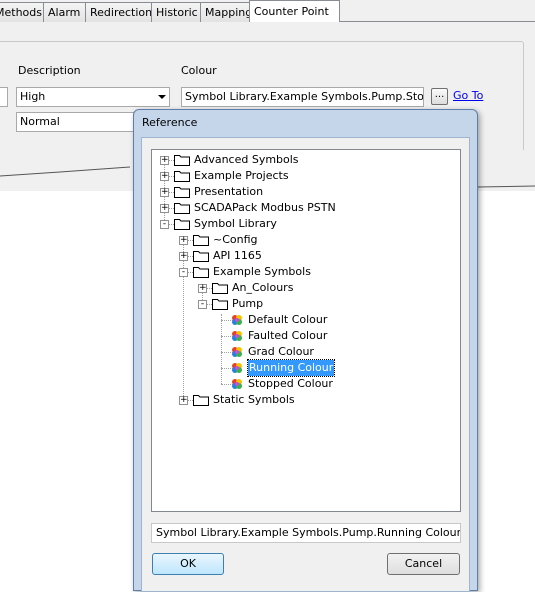 The height and width of the screenshot is (592, 535). I want to click on tree-item-label: Example Symbols, so click(262, 271).